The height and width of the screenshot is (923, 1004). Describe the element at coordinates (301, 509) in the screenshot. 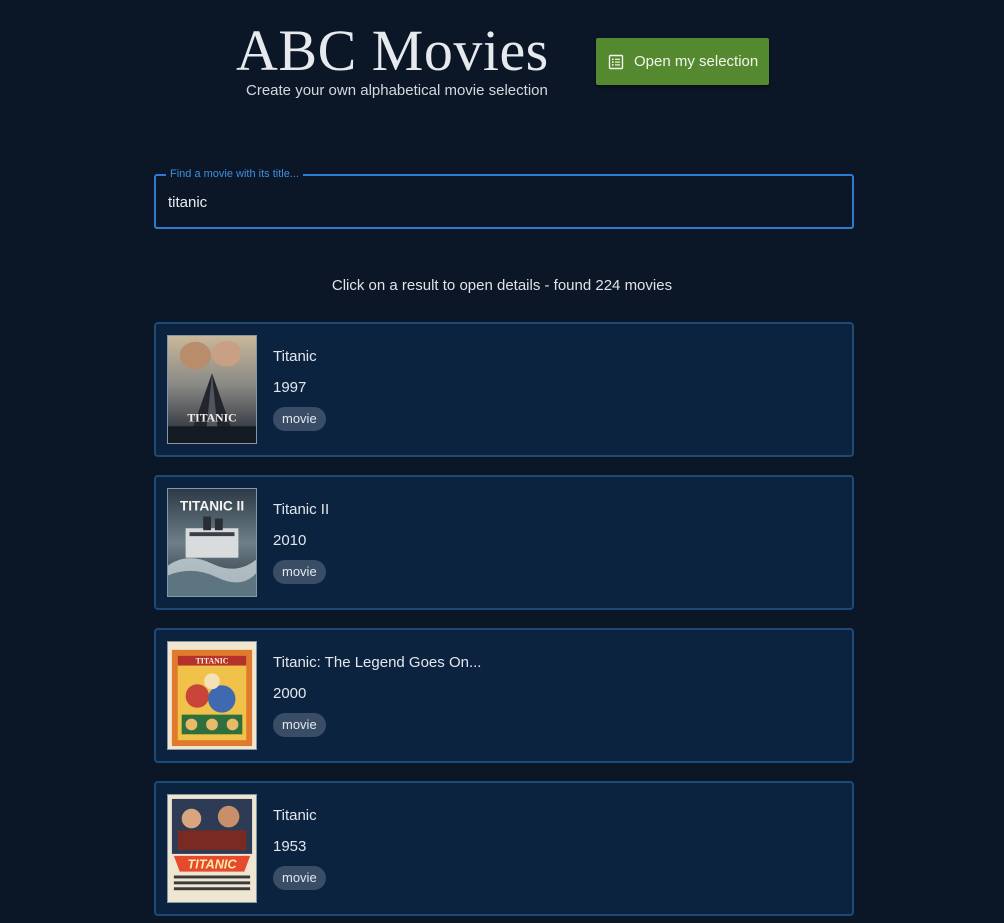

I see `movie-title: Titanic II` at that location.